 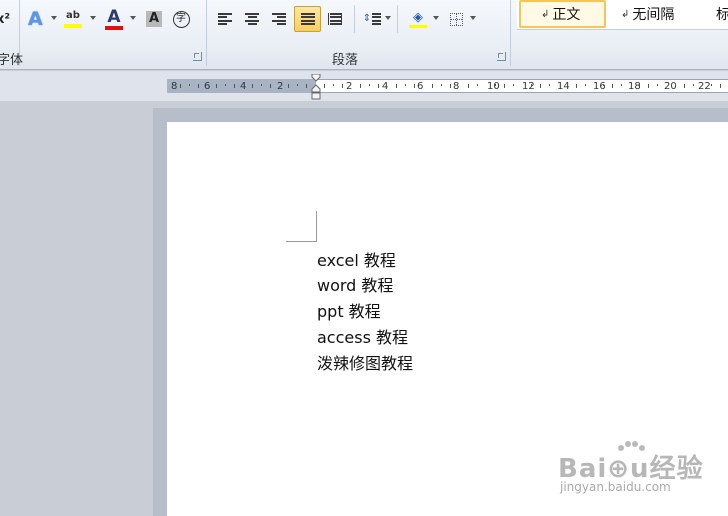 I want to click on ruler-number: 18, so click(x=634, y=86).